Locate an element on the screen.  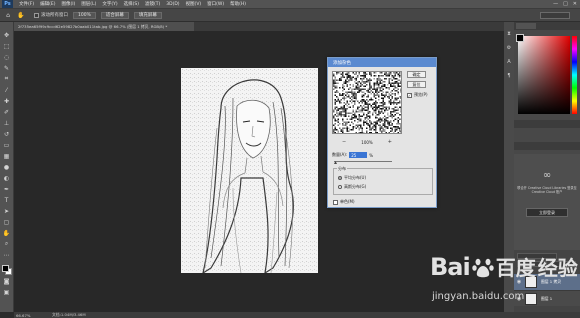
distribution-label: 分布 is located at coordinates (342, 169).